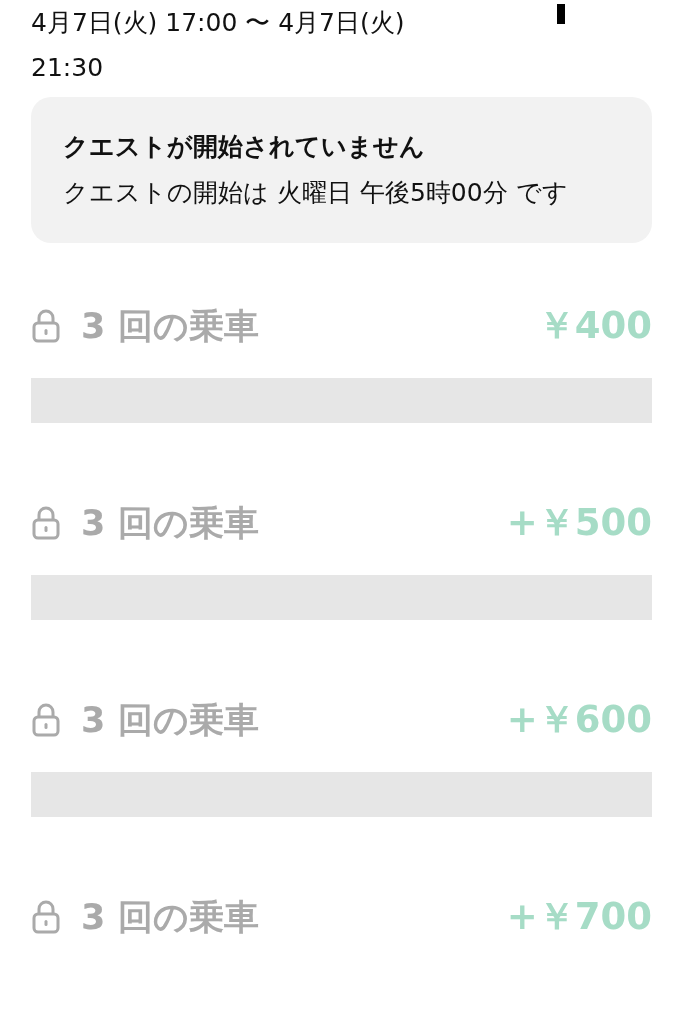  What do you see at coordinates (67, 68) in the screenshot?
I see `period-end: 21:30` at bounding box center [67, 68].